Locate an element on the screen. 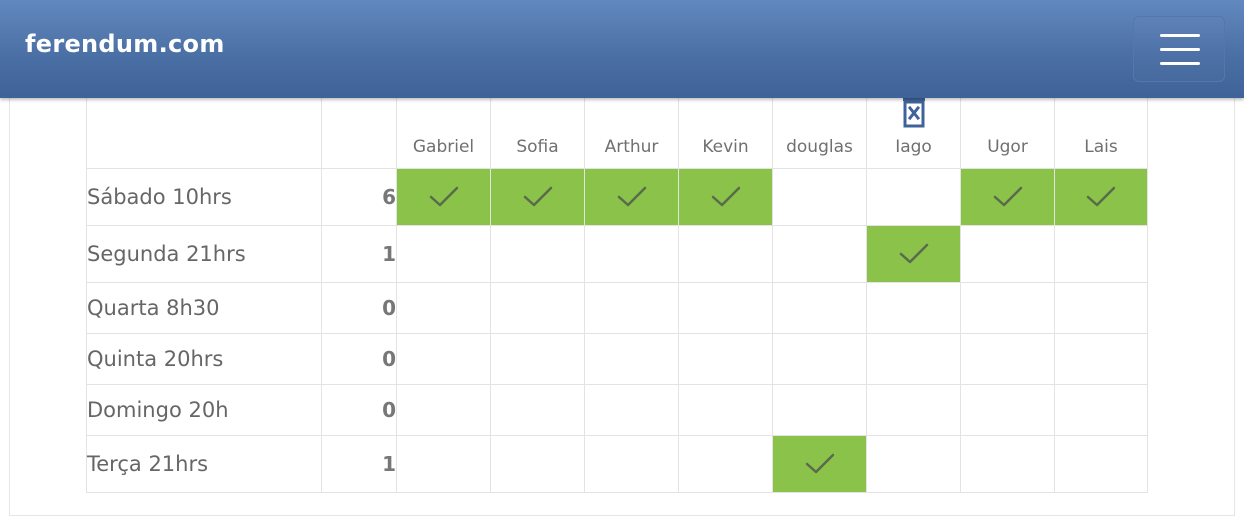 This screenshot has width=1244, height=517. option-label: Quinta 20hrs is located at coordinates (204, 358).